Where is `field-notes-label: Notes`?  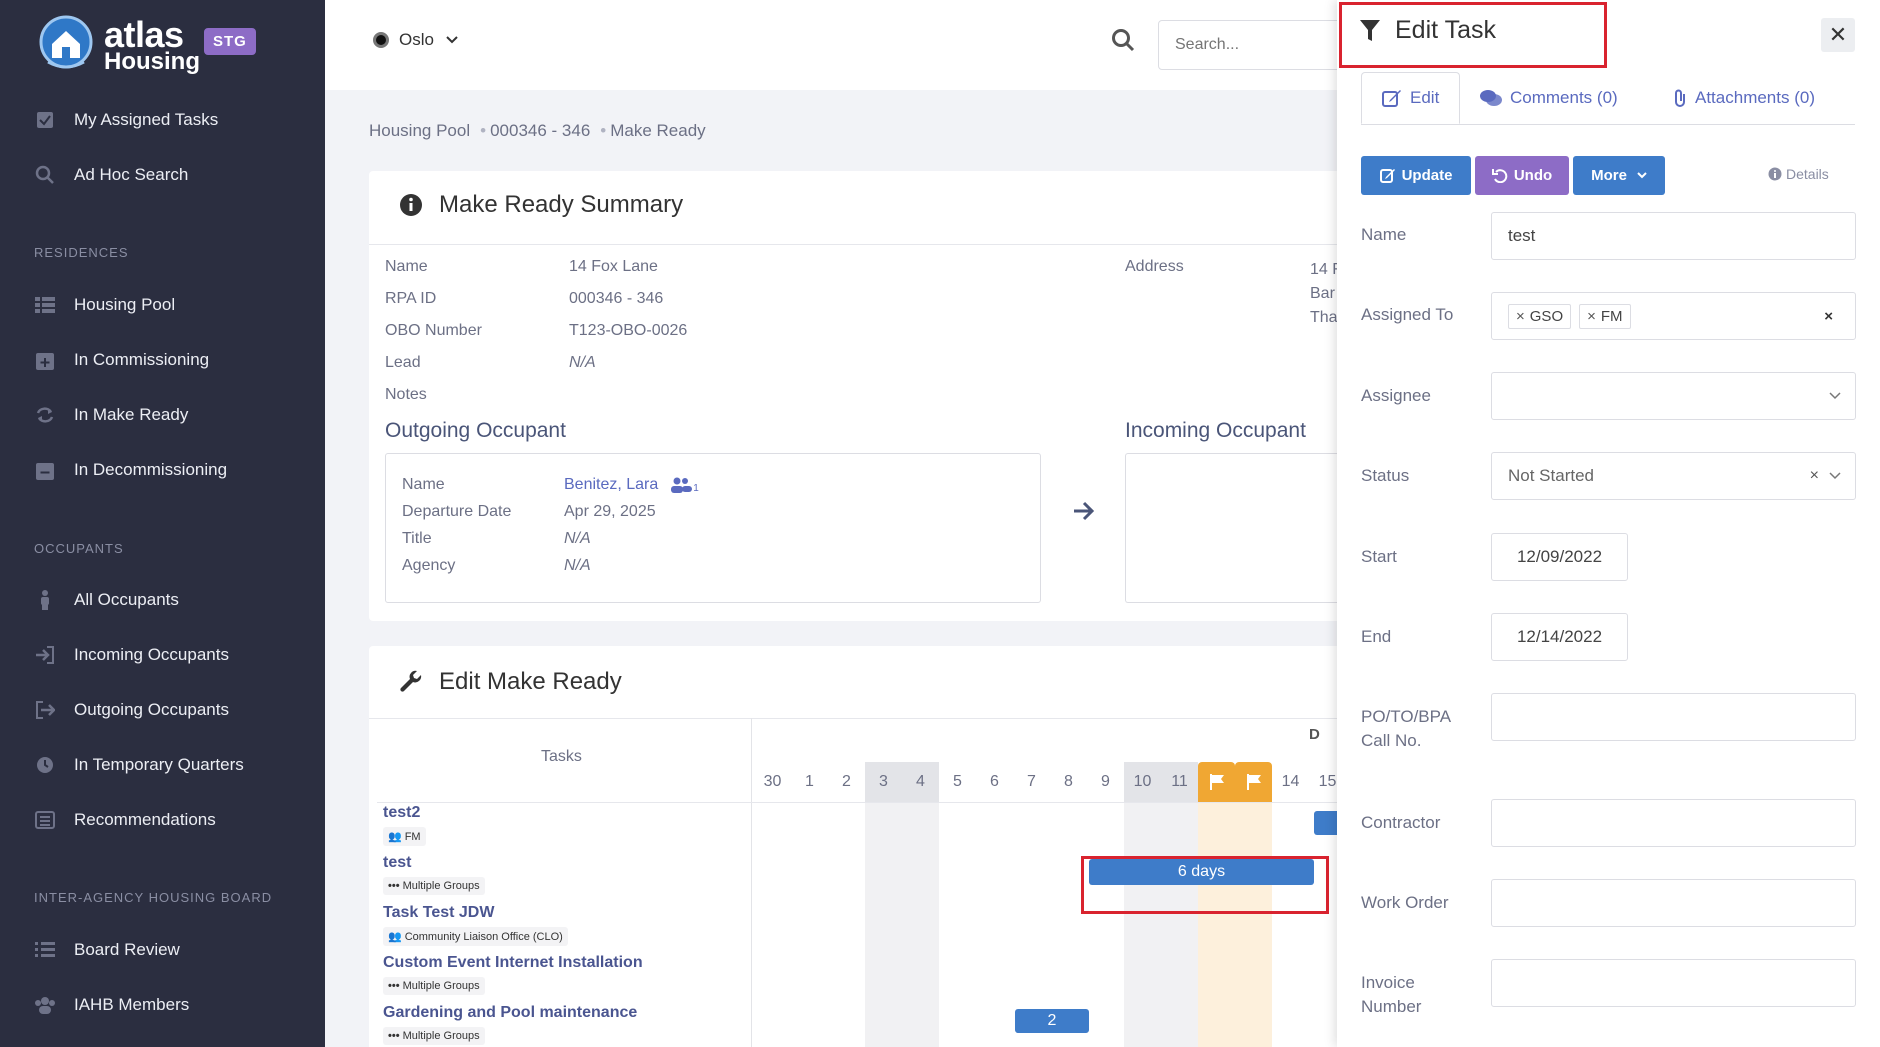 field-notes-label: Notes is located at coordinates (406, 394).